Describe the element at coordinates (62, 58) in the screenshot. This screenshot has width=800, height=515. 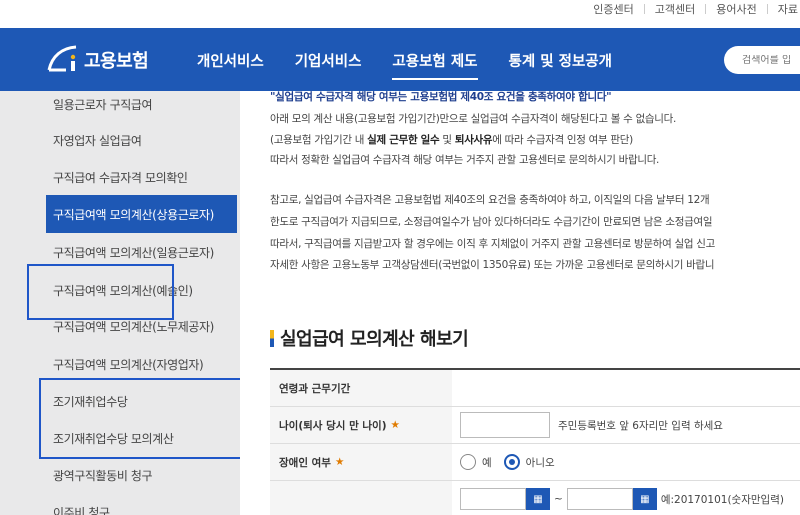
I see `logo-icon` at that location.